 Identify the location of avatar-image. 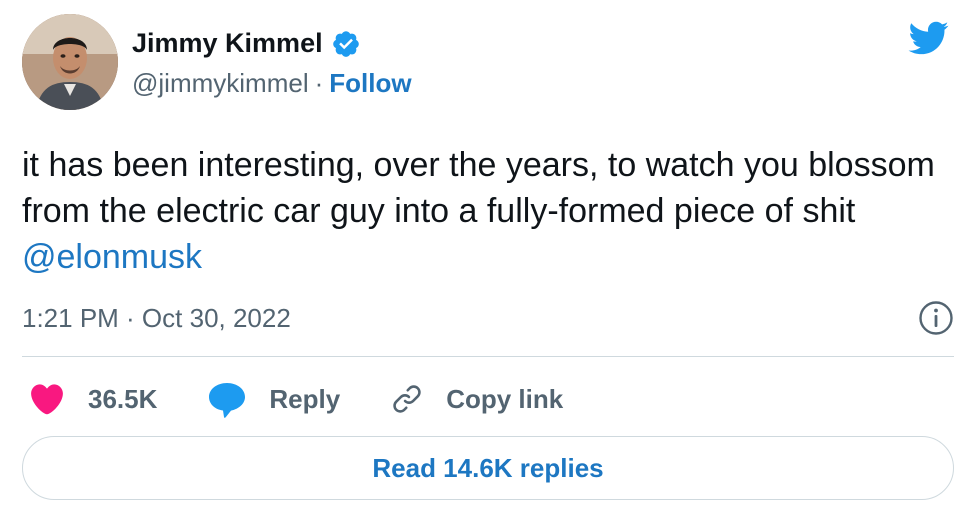
(70, 62).